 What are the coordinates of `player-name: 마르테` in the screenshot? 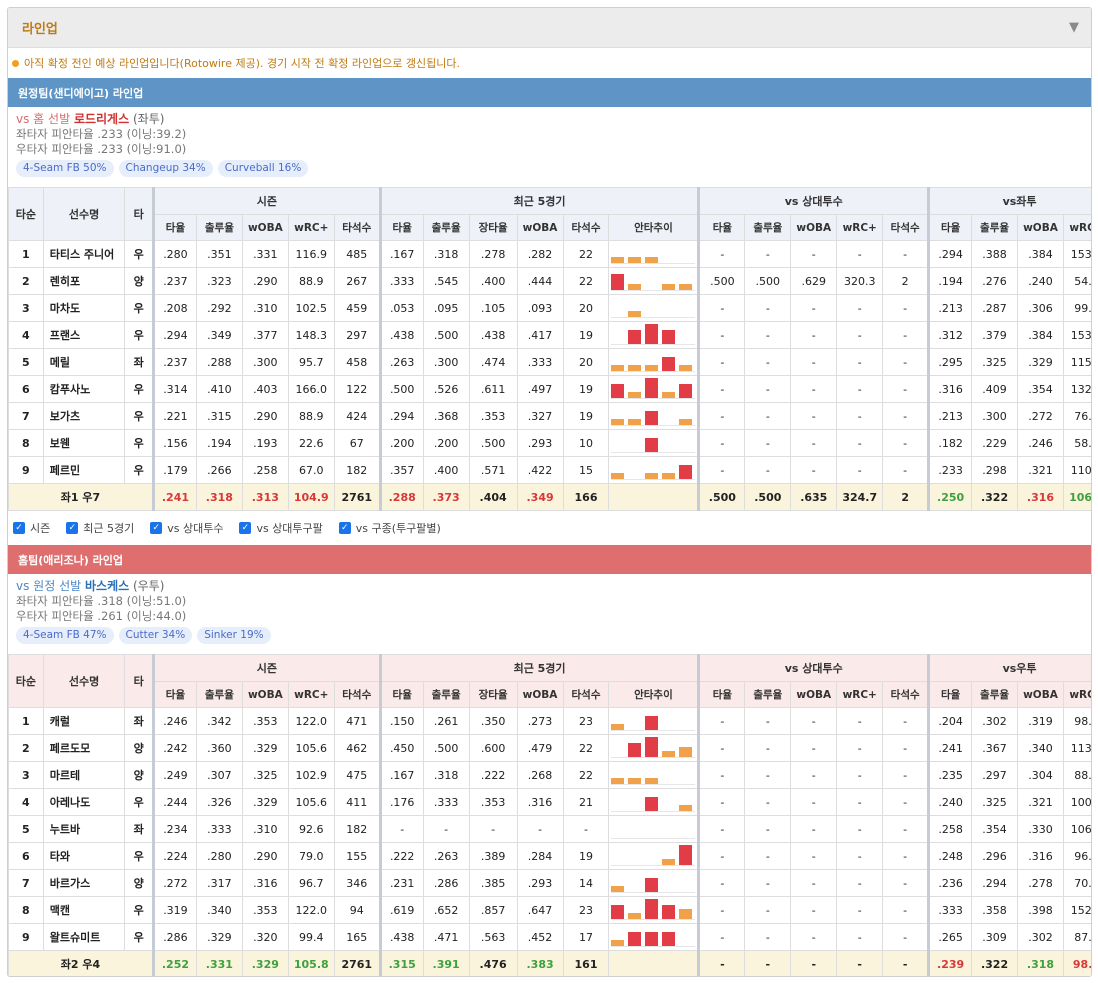 It's located at (84, 775).